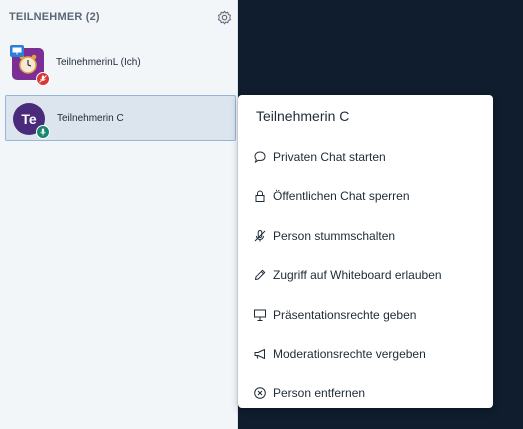  Describe the element at coordinates (357, 275) in the screenshot. I see `menu-item-label: Zugriff auf Whiteboard erlauben` at that location.